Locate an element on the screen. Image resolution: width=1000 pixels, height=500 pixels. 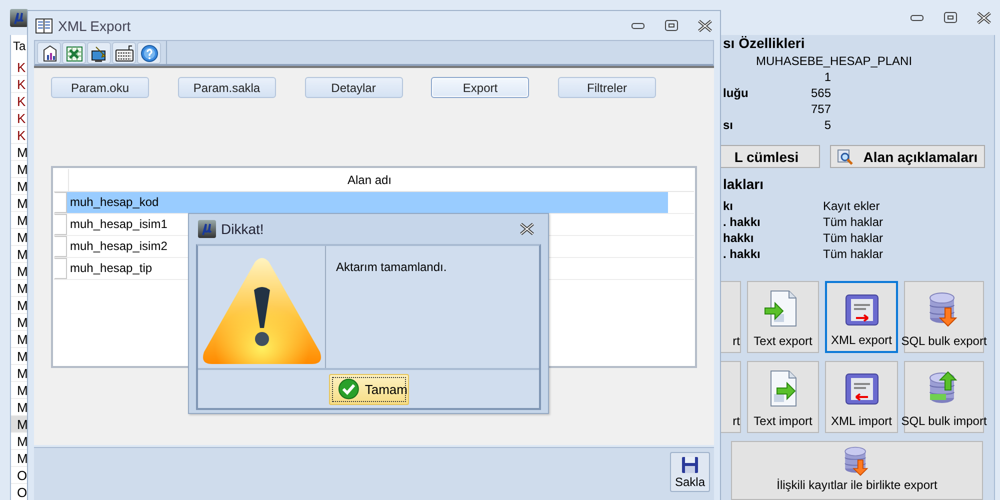
search-icon is located at coordinates (845, 156).